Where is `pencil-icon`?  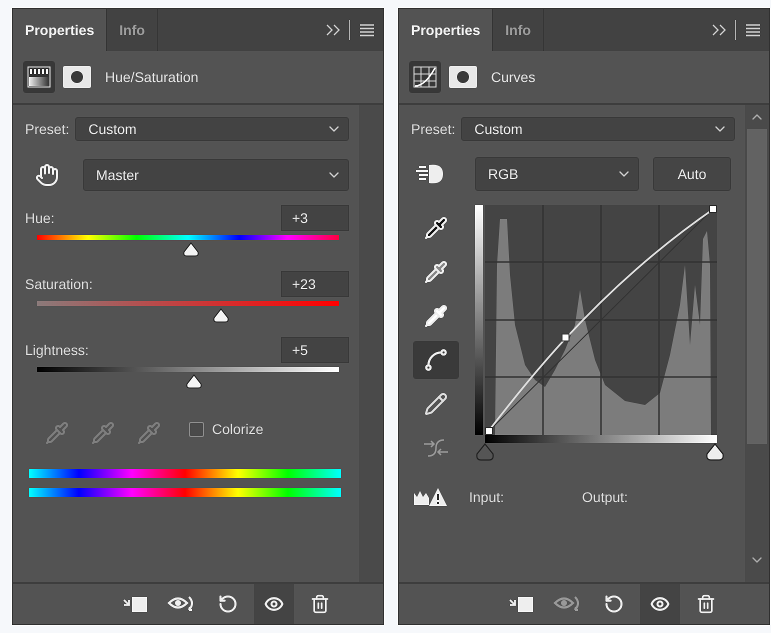
pencil-icon is located at coordinates (436, 404).